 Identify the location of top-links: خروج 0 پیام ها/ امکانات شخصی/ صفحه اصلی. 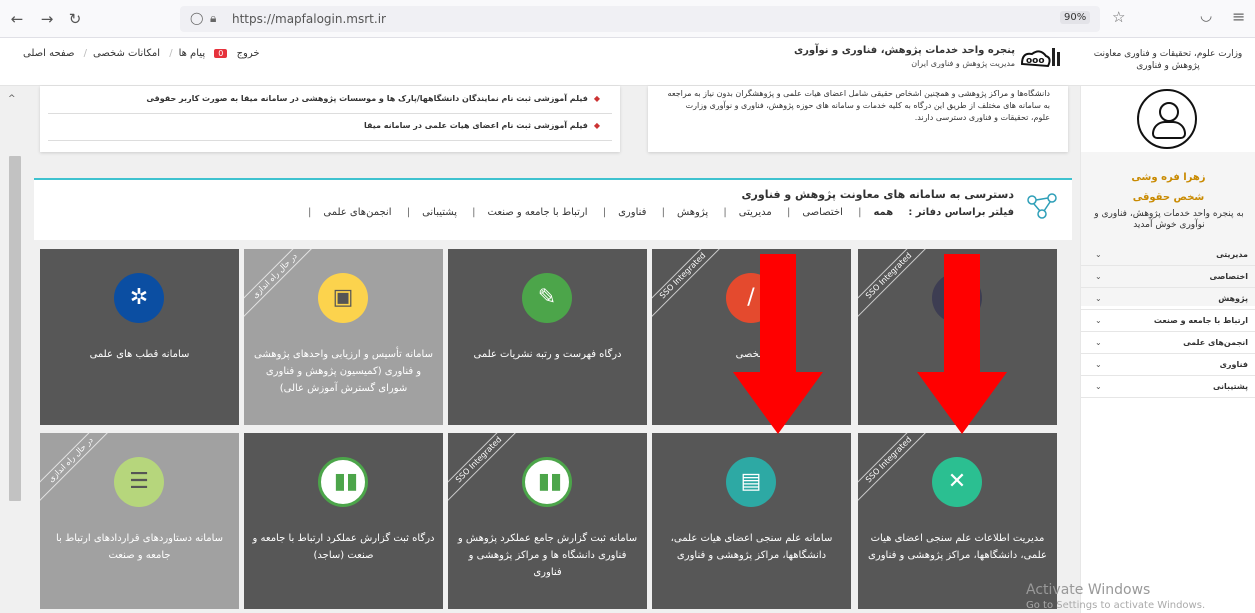
(141, 53).